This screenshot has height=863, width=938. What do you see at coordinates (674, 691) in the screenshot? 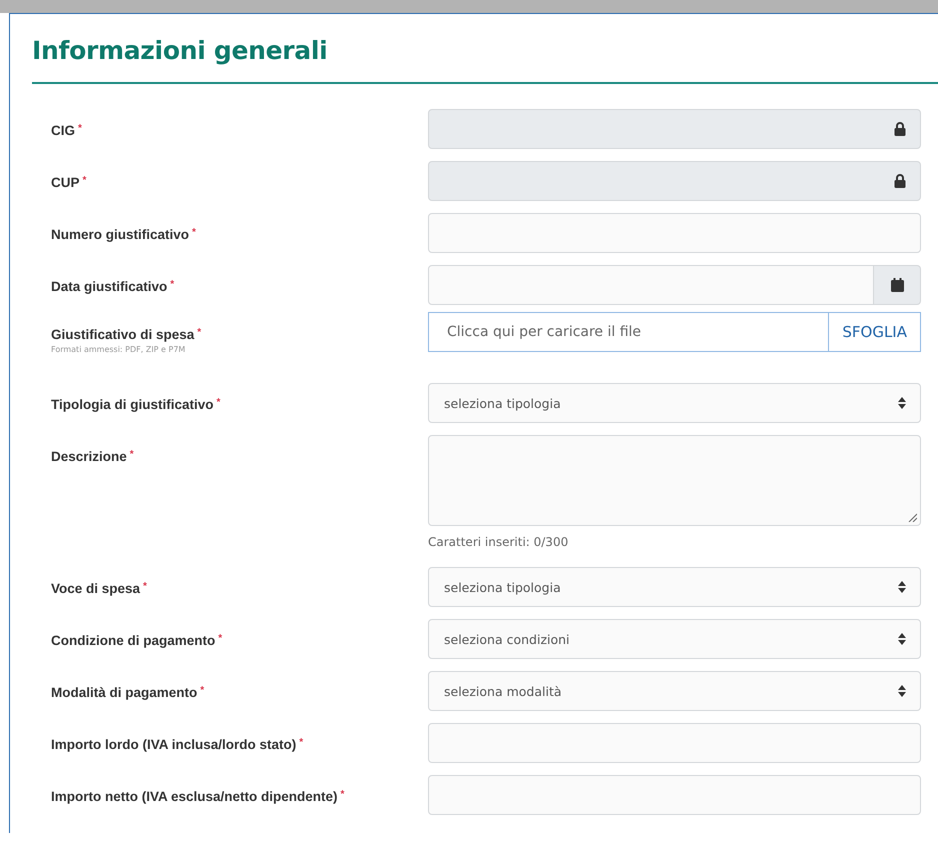
I see `select-field: seleziona modalità` at bounding box center [674, 691].